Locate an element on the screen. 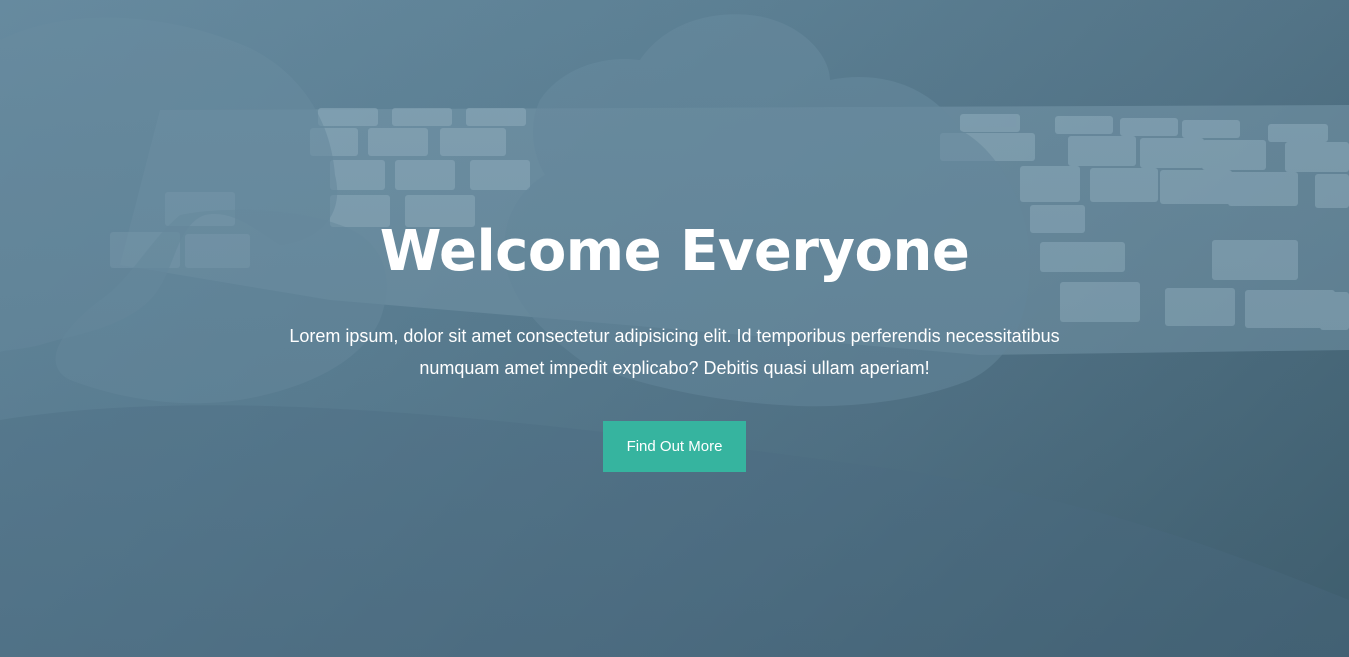  find-out-more-button: Find Out More is located at coordinates (674, 446).